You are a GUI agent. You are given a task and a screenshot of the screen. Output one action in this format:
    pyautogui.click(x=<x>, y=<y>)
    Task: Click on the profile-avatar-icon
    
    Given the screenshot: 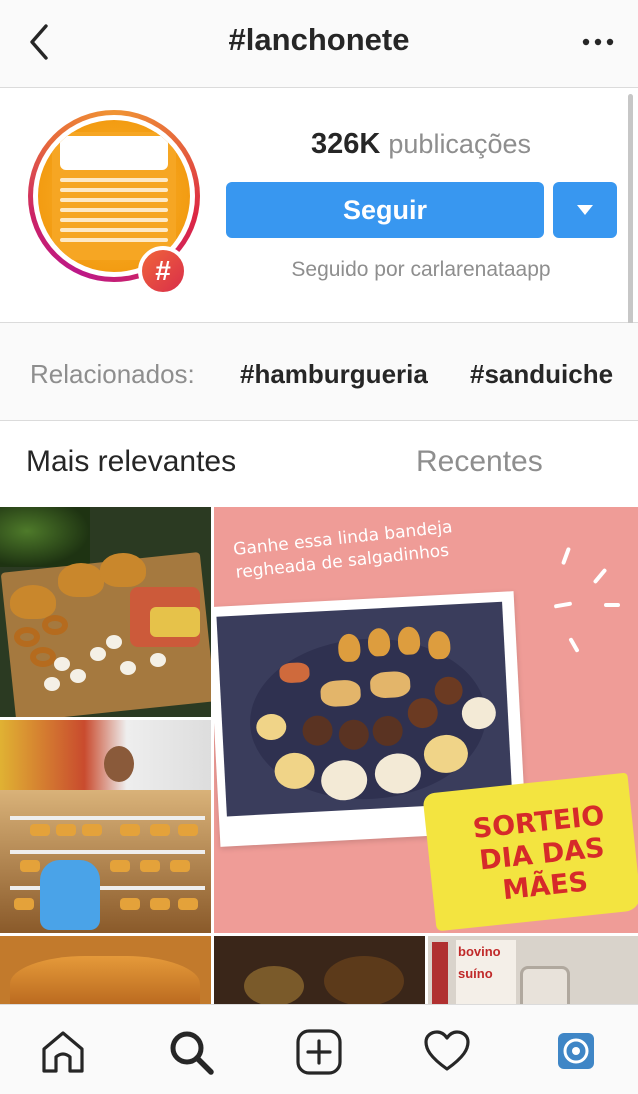 What is the action you would take?
    pyautogui.click(x=576, y=1051)
    